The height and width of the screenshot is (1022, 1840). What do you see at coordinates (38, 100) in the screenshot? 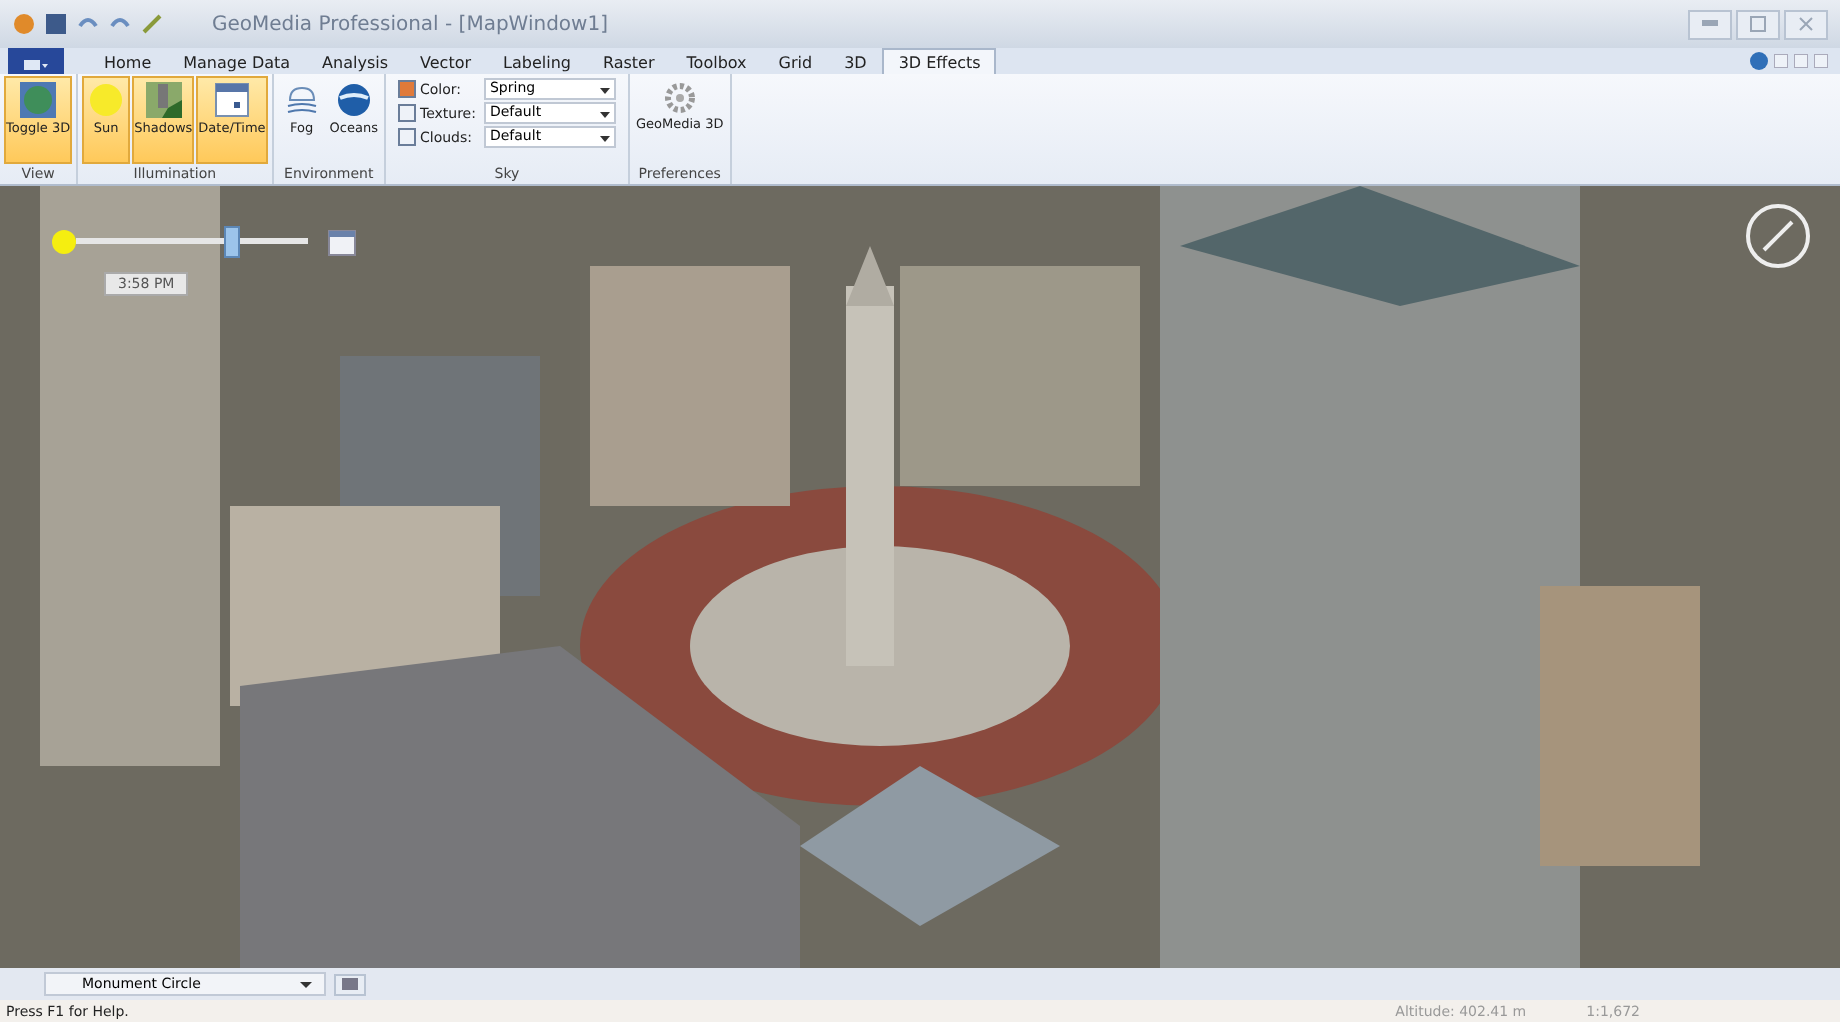
I see `globe-icon` at bounding box center [38, 100].